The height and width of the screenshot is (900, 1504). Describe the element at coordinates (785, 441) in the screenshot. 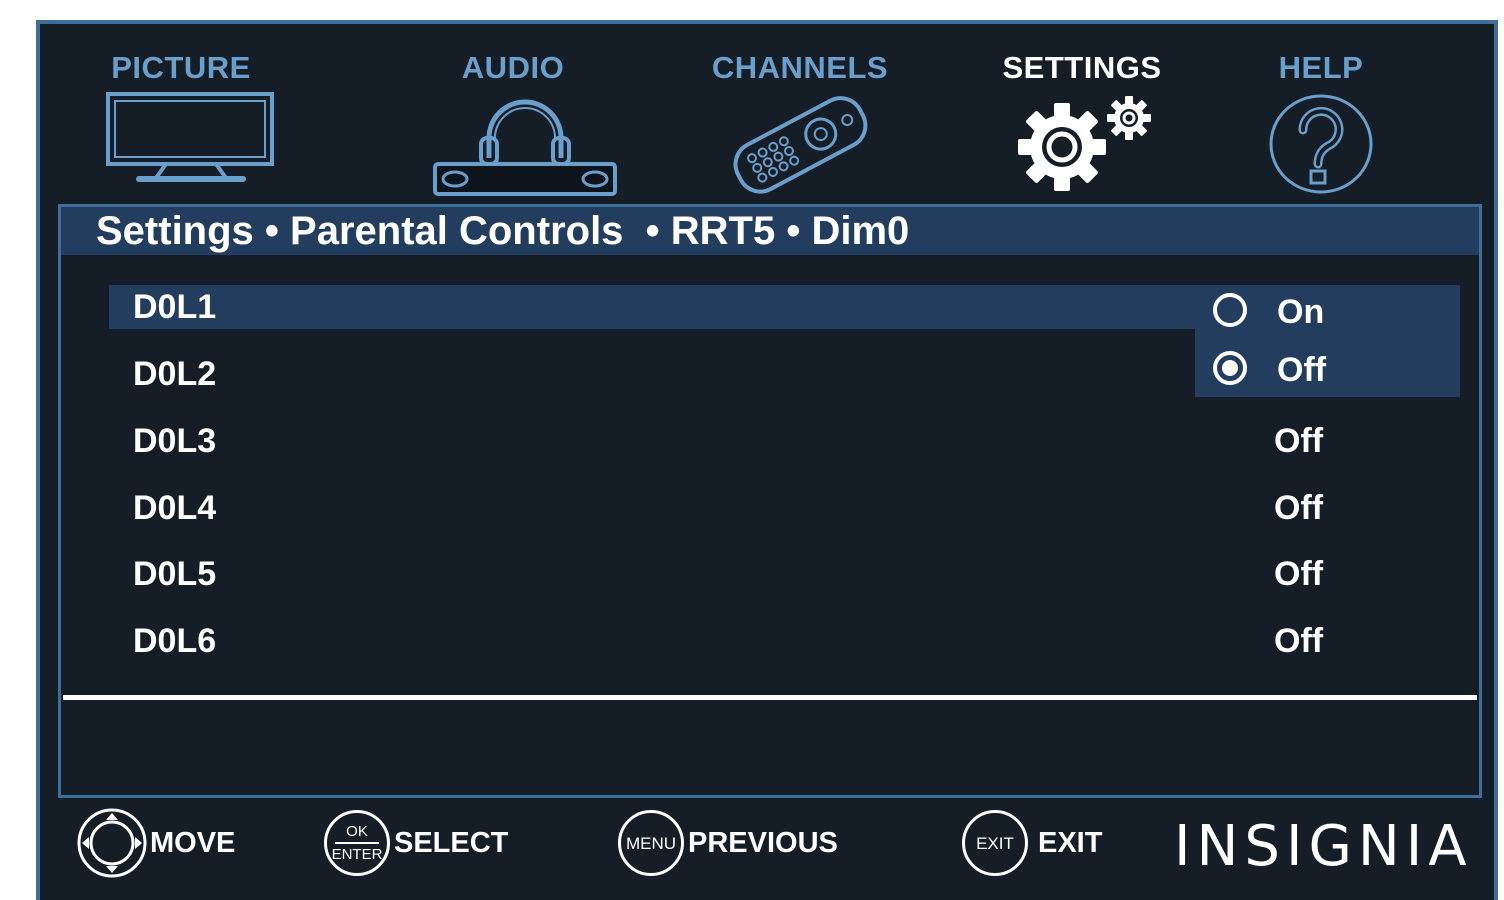

I see `list-item-d0l3: D0L3 Off` at that location.